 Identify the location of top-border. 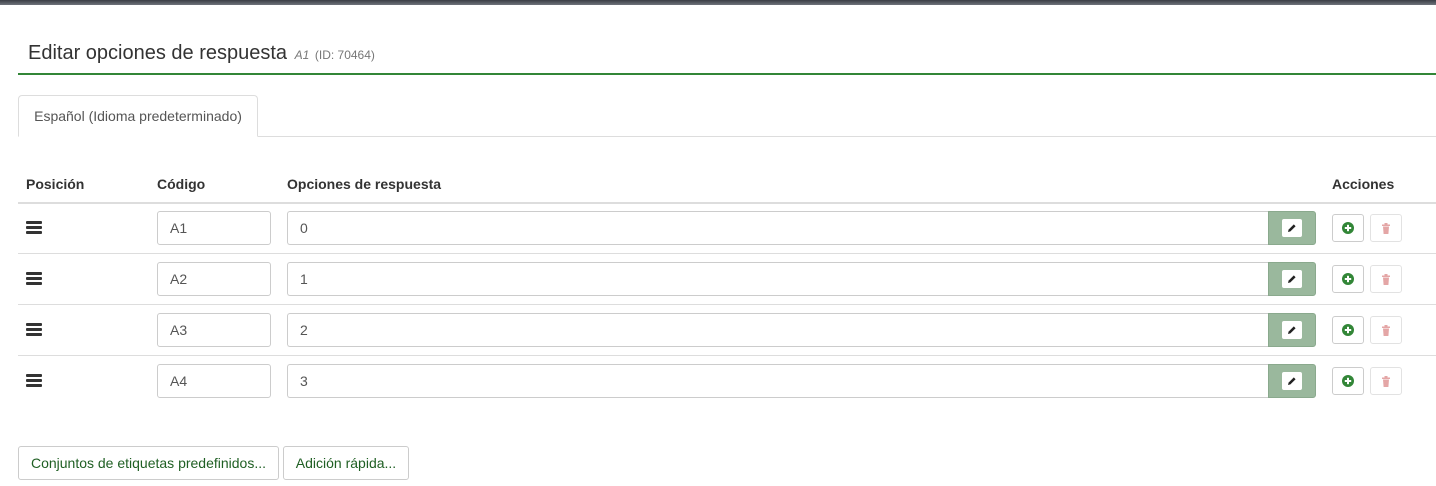
(718, 2).